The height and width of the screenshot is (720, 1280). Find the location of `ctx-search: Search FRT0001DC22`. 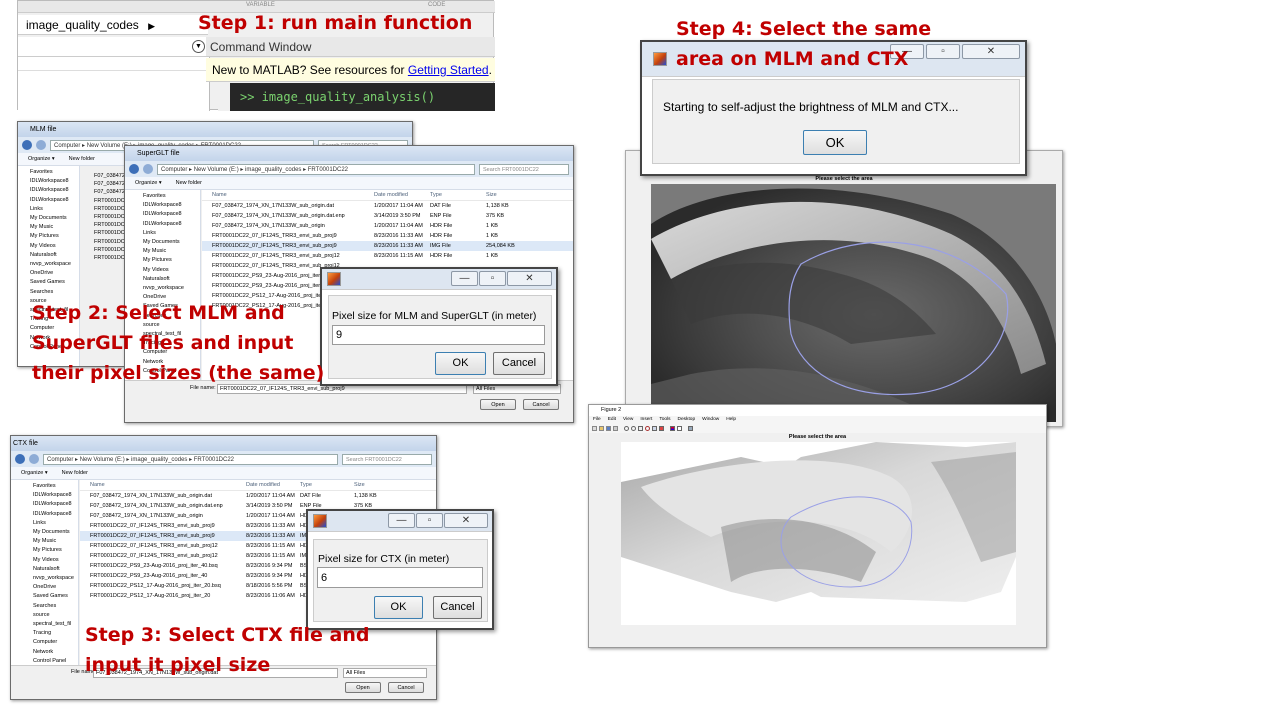

ctx-search: Search FRT0001DC22 is located at coordinates (387, 459).